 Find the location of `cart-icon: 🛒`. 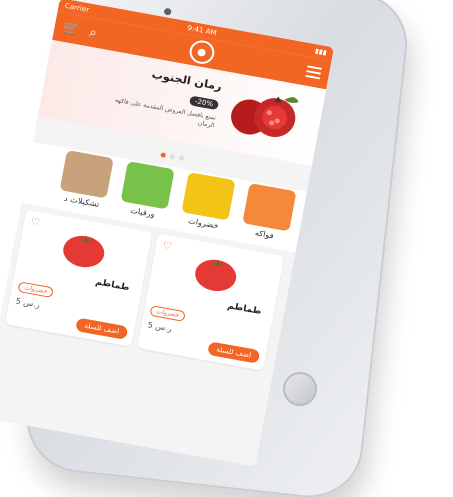

cart-icon: 🛒 is located at coordinates (71, 28).